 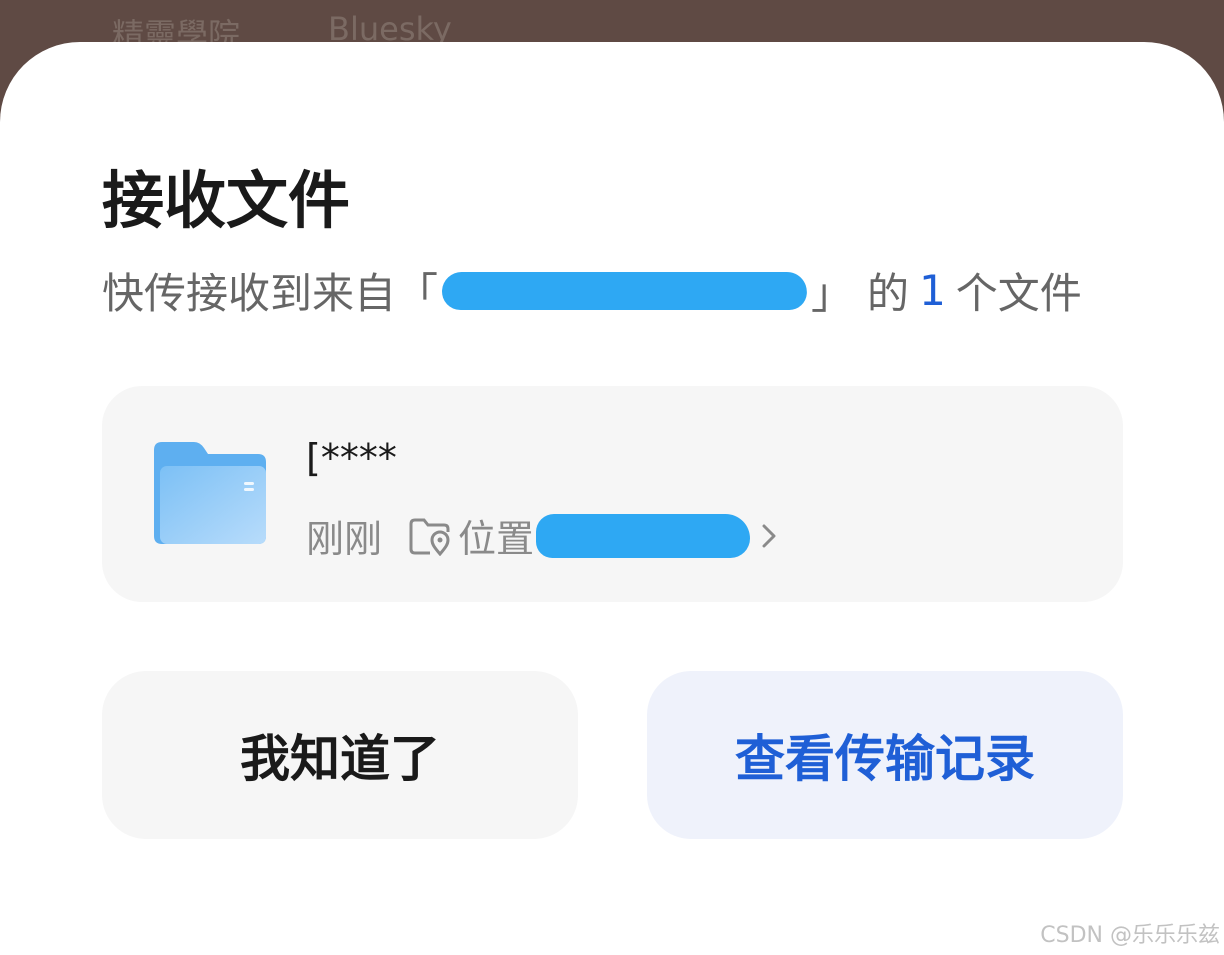 I want to click on location-label: 位置, so click(x=496, y=539).